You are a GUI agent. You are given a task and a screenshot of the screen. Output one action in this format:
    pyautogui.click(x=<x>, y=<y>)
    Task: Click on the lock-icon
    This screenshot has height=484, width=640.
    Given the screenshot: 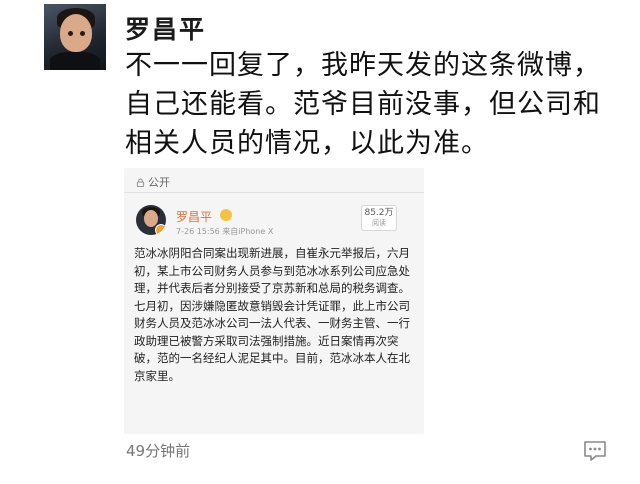 What is the action you would take?
    pyautogui.click(x=140, y=182)
    